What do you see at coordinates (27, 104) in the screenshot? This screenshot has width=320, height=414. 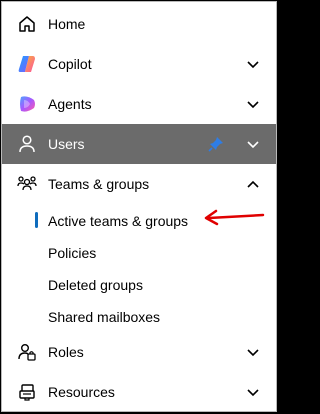 I see `agents-icon` at bounding box center [27, 104].